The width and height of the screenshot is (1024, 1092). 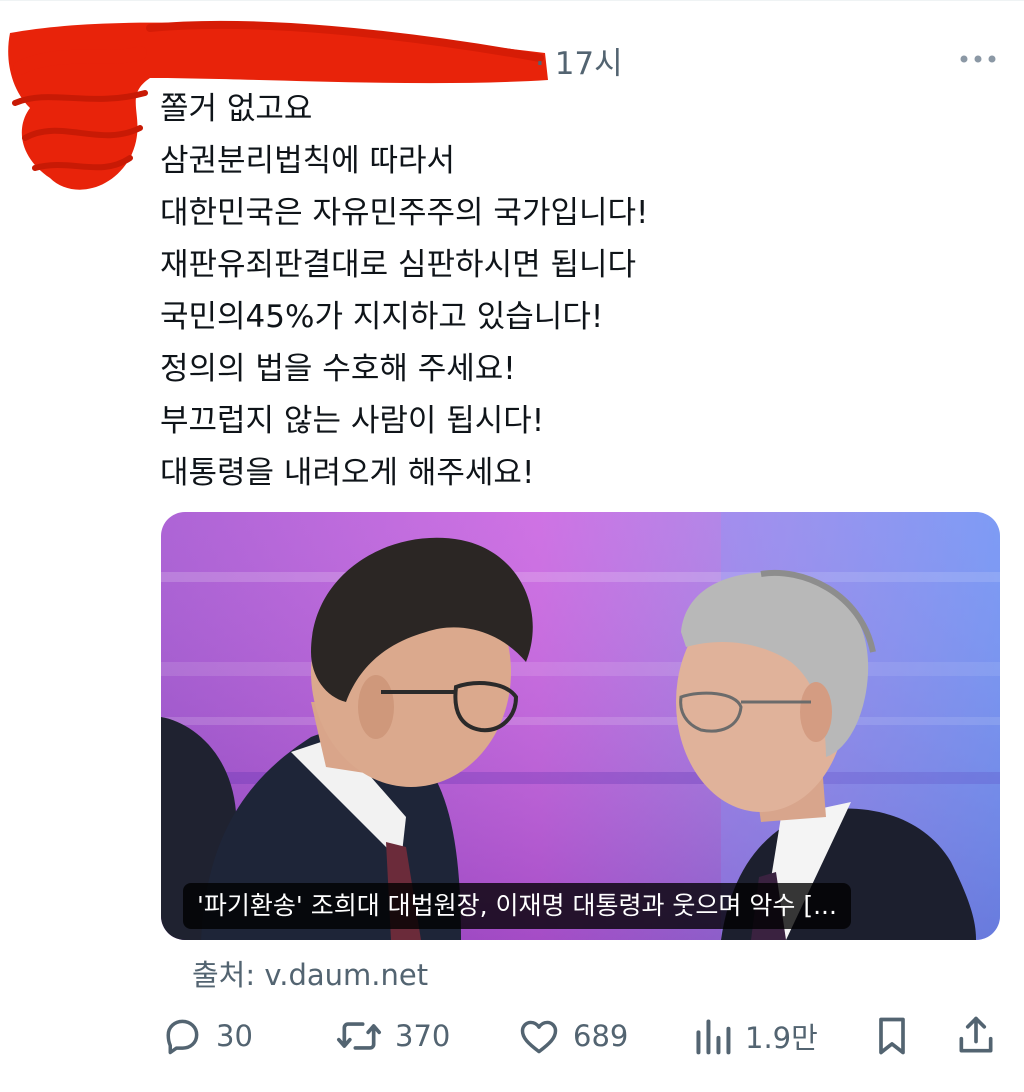 What do you see at coordinates (310, 973) in the screenshot?
I see `link-card-source: 출처: v.daum.net` at bounding box center [310, 973].